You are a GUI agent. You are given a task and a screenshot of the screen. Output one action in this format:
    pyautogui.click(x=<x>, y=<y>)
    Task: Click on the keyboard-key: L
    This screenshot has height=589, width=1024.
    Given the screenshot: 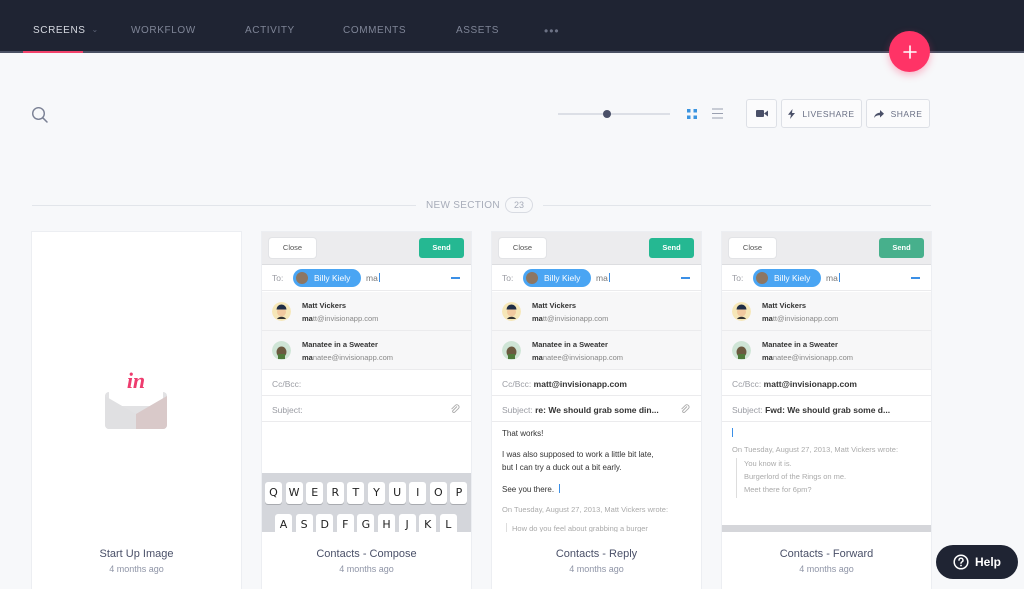 What is the action you would take?
    pyautogui.click(x=448, y=523)
    